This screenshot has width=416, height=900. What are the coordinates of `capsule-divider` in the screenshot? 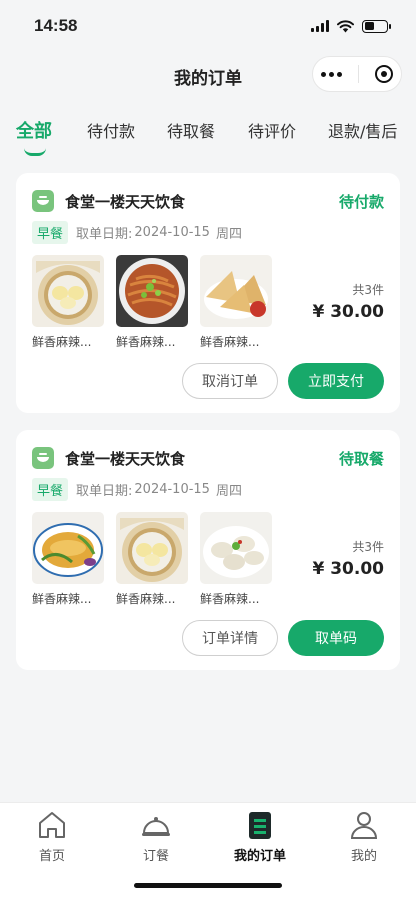 It's located at (358, 74).